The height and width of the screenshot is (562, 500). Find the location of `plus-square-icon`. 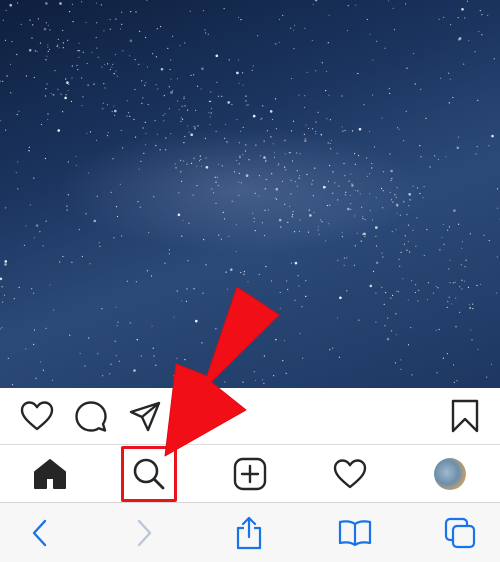

plus-square-icon is located at coordinates (250, 473).